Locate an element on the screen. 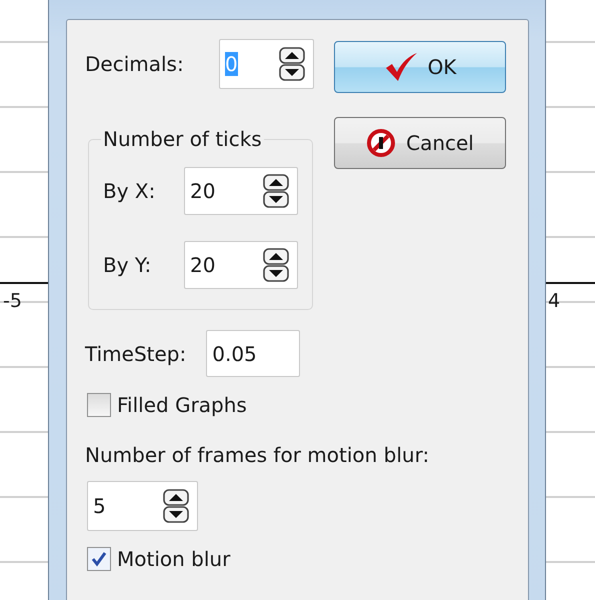 This screenshot has width=595, height=600. checkbox-label: Motion blur is located at coordinates (173, 559).